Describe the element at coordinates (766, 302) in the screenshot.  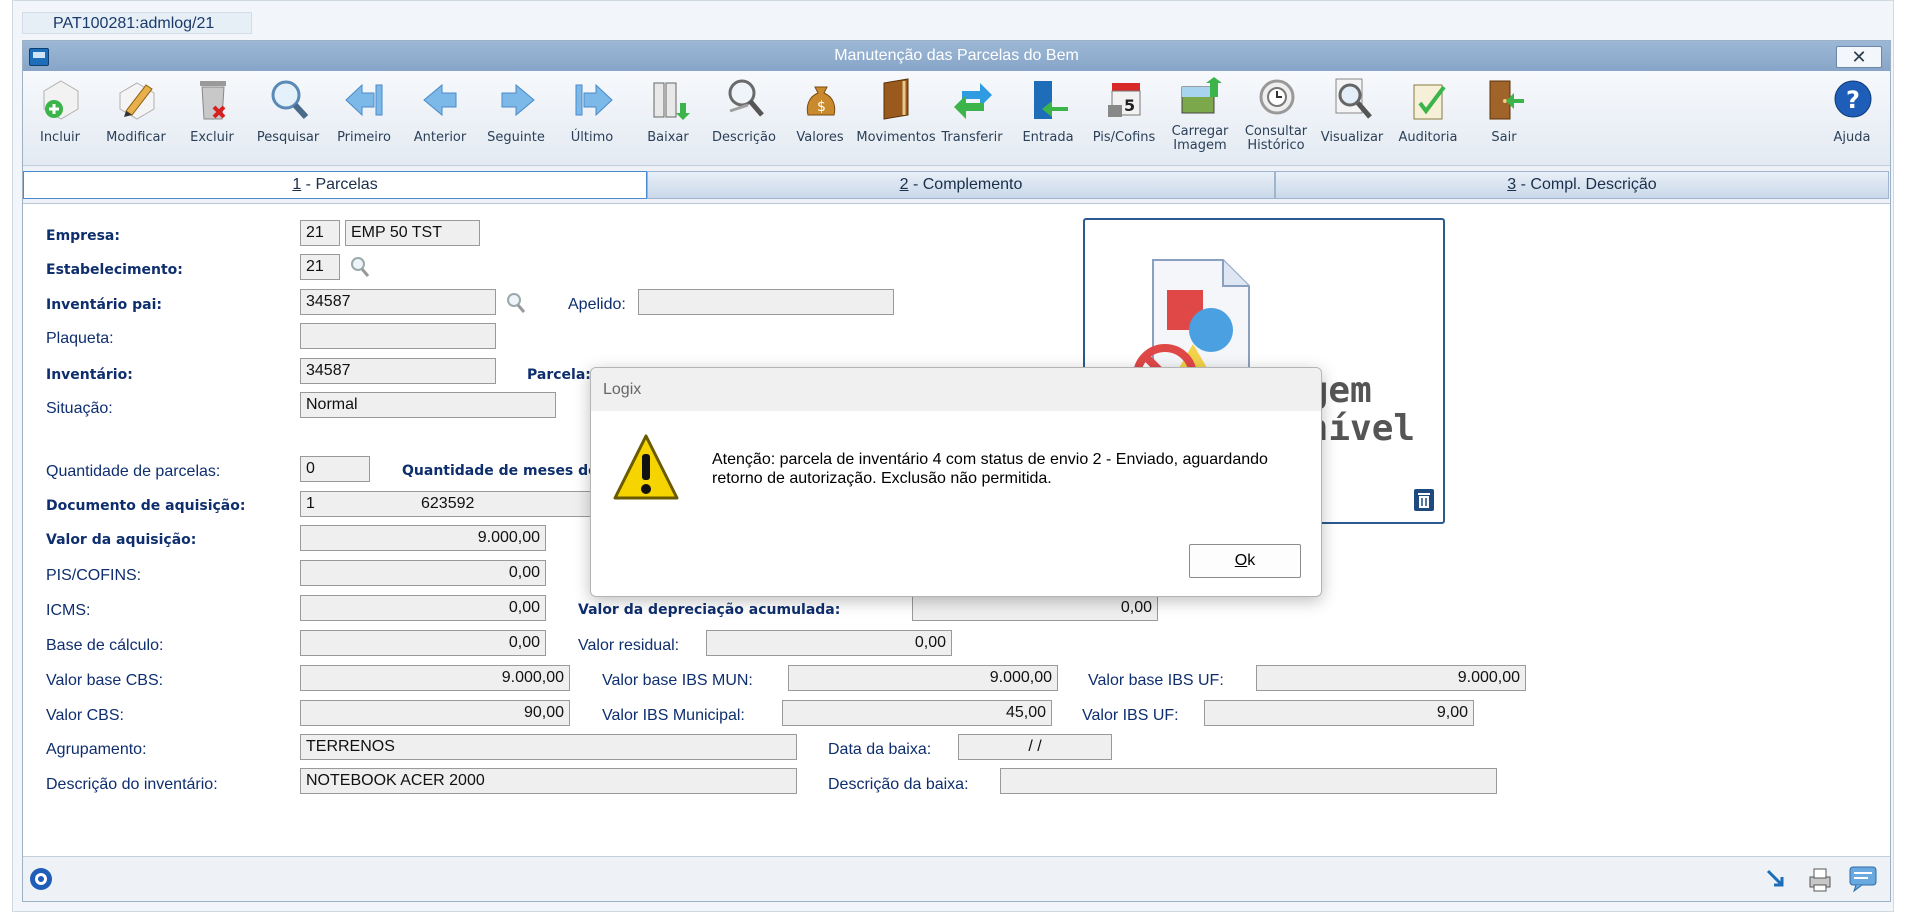
I see `apelido-field` at that location.